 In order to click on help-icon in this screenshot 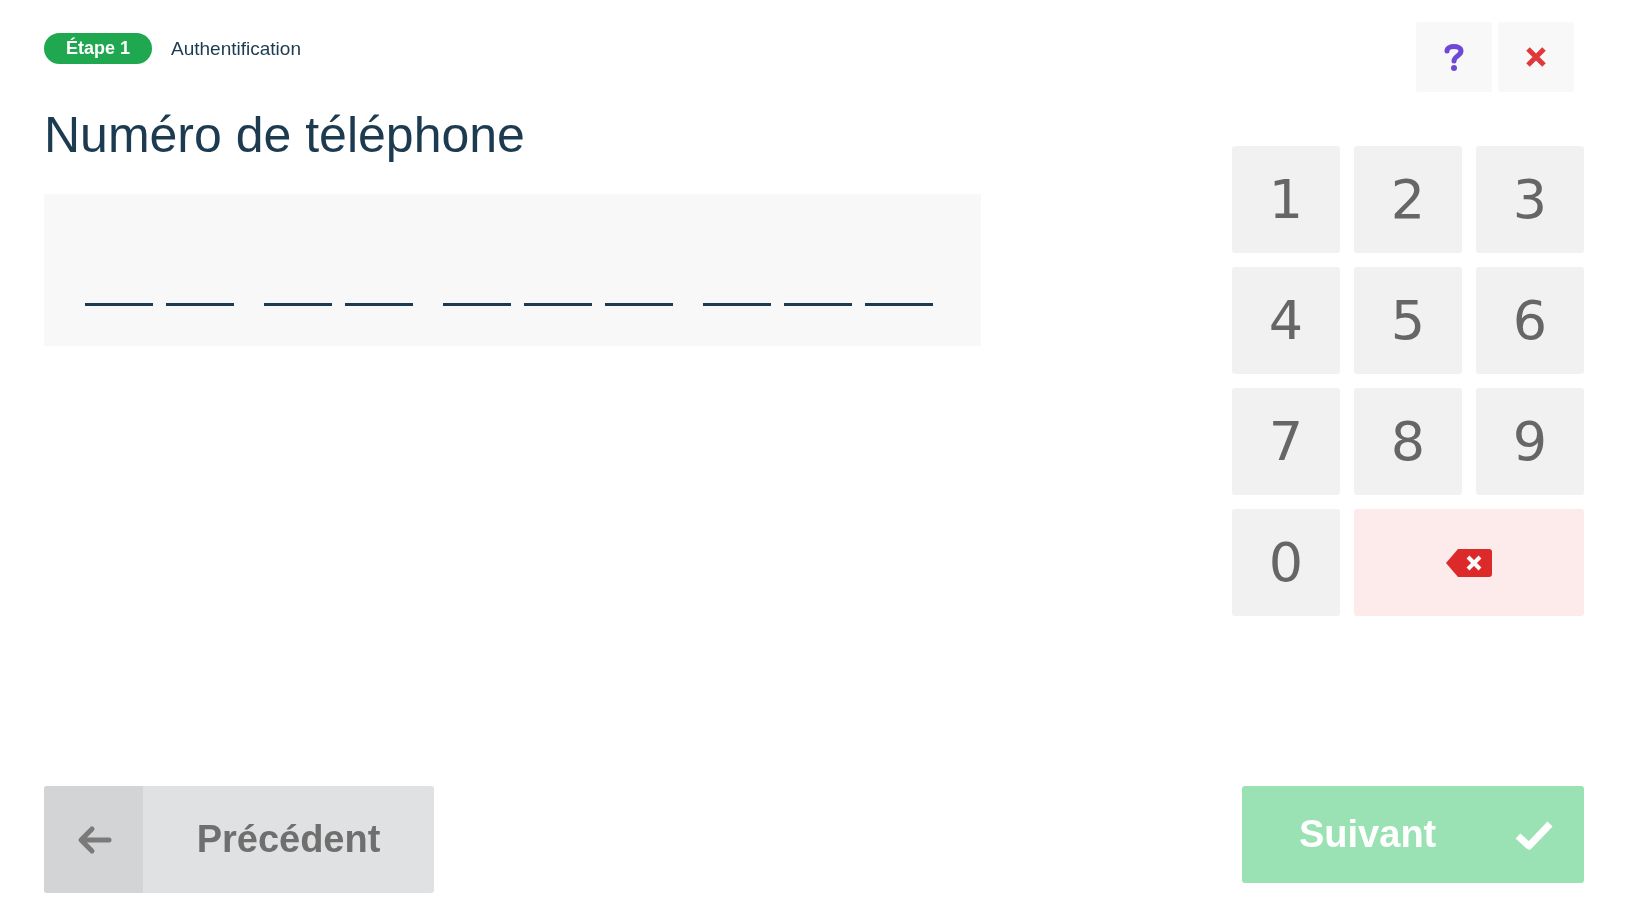, I will do `click(1454, 57)`.